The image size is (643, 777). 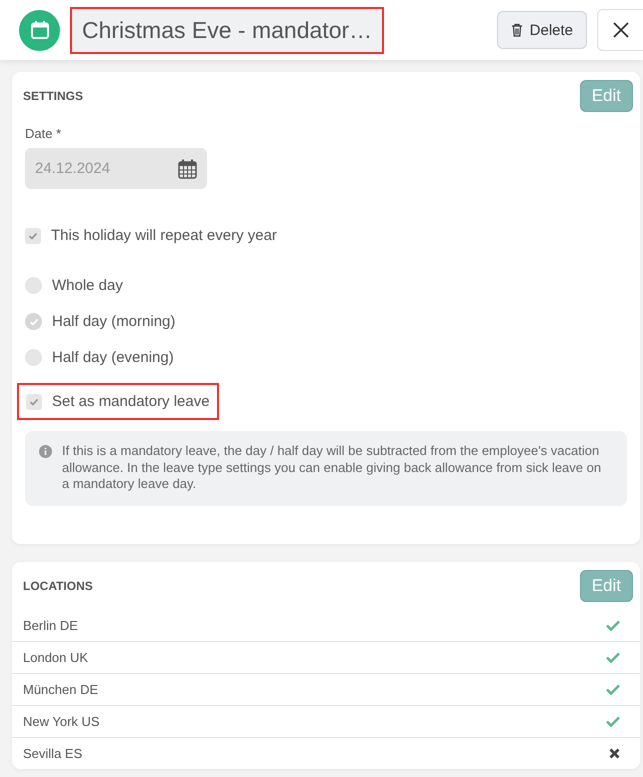 What do you see at coordinates (55, 657) in the screenshot?
I see `location-name: London UK` at bounding box center [55, 657].